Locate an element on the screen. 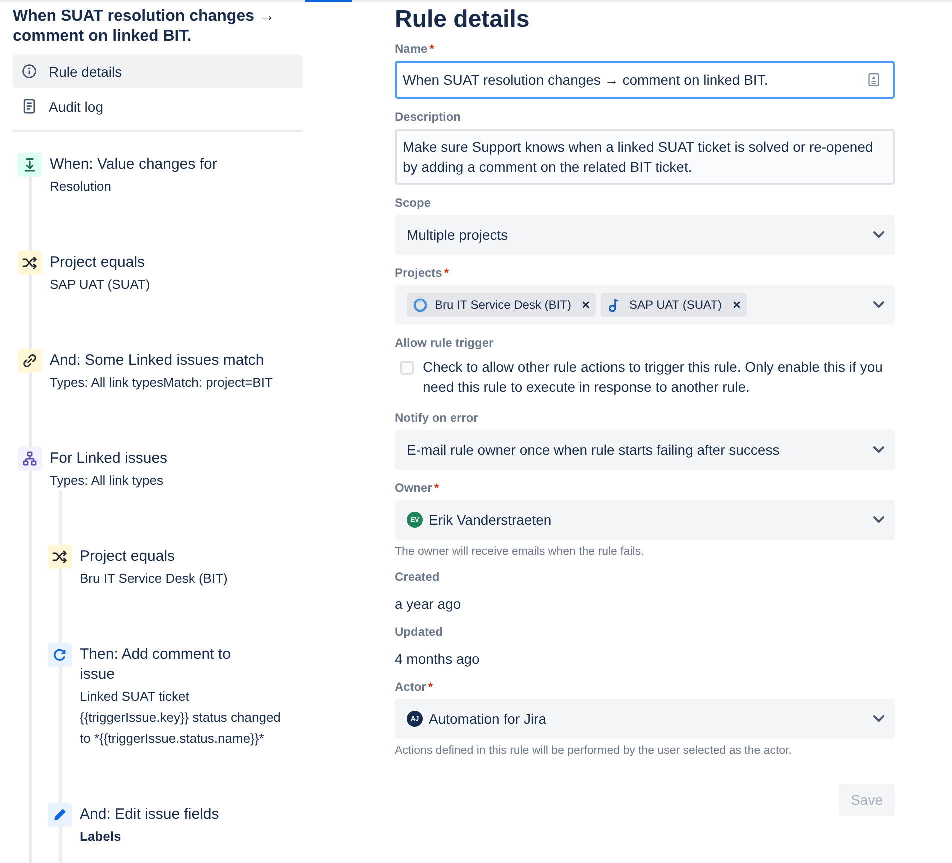  step-detail: Bru IT Service Desk (BIT) is located at coordinates (154, 579).